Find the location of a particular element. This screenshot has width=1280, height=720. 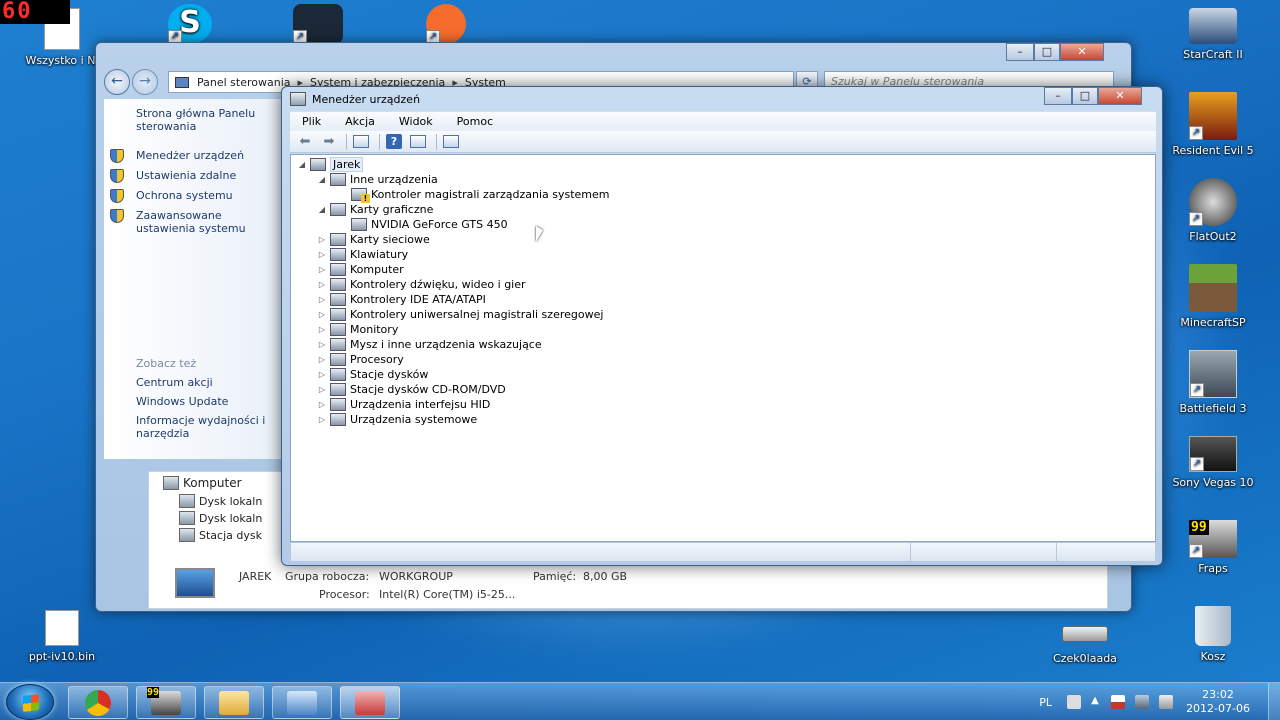

taskbar-explorer is located at coordinates (234, 702).